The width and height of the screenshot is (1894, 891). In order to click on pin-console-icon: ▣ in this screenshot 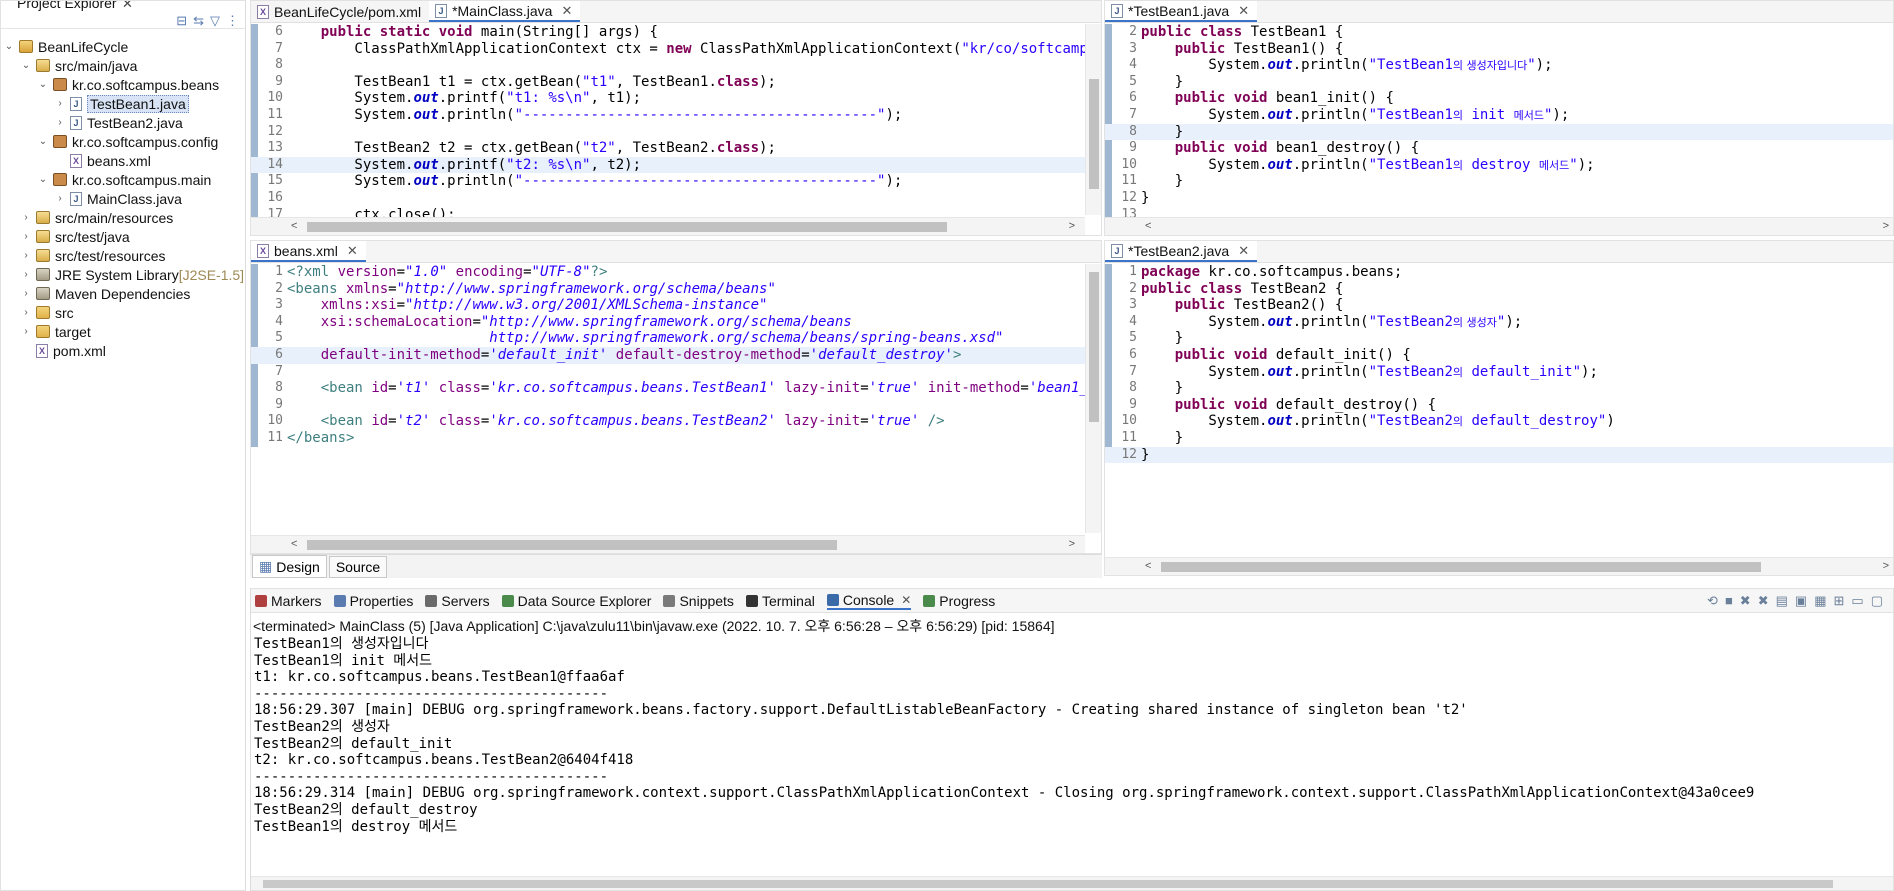, I will do `click(1801, 601)`.